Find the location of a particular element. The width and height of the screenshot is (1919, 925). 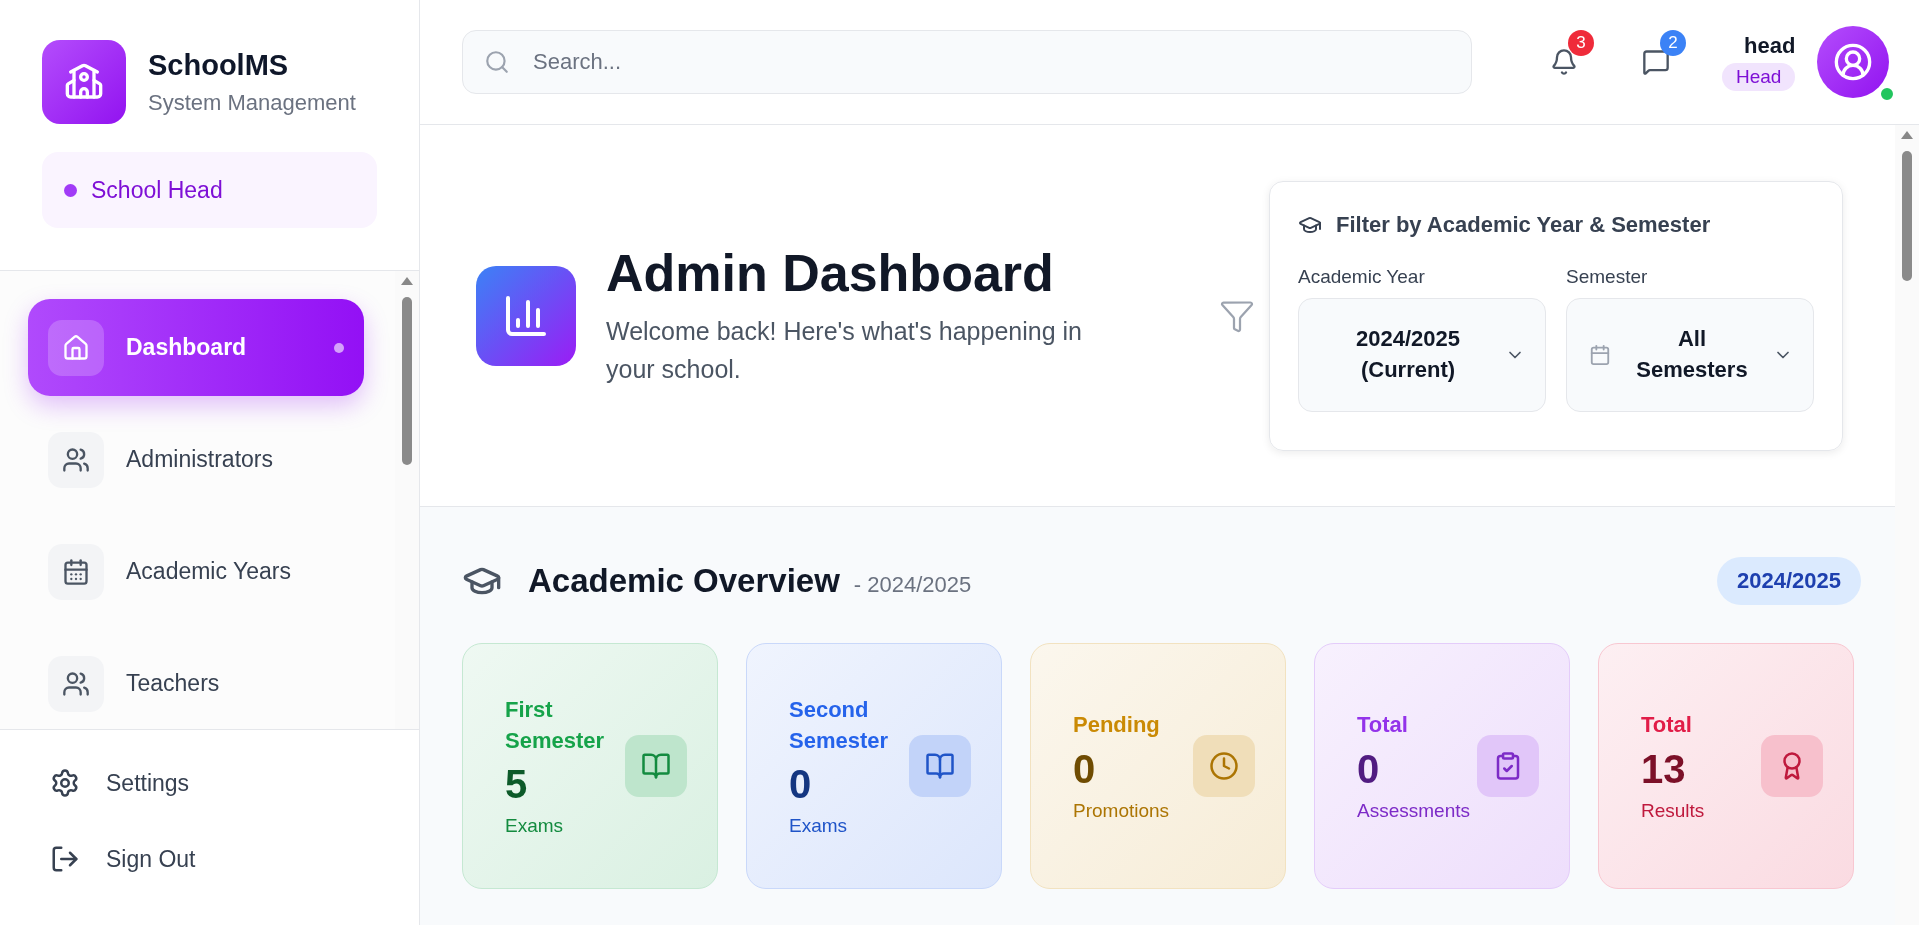

stat-caption: Results is located at coordinates (1673, 810).